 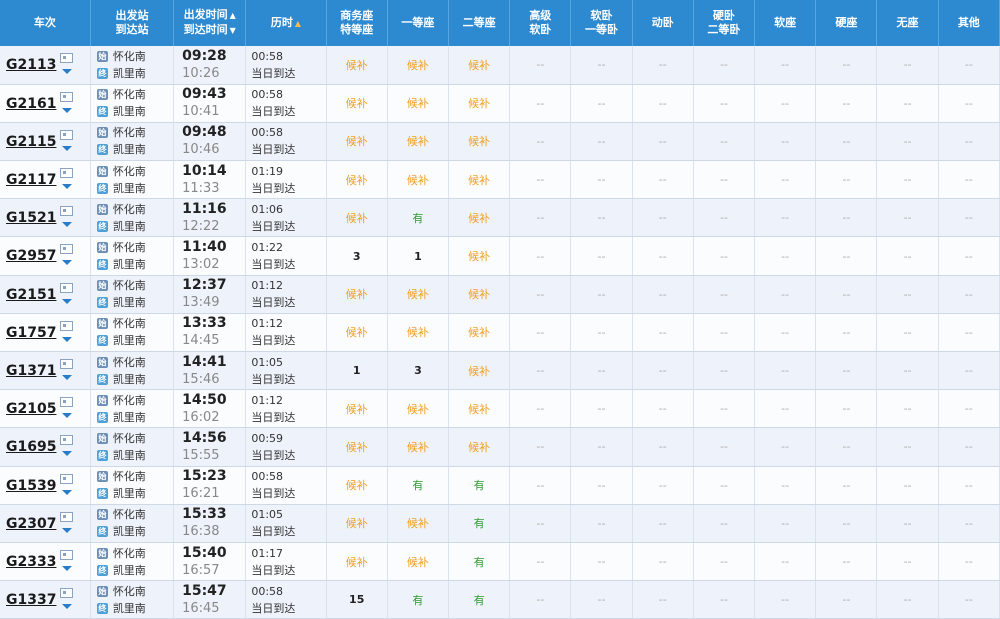 I want to click on train-number-link: G1337, so click(x=31, y=600).